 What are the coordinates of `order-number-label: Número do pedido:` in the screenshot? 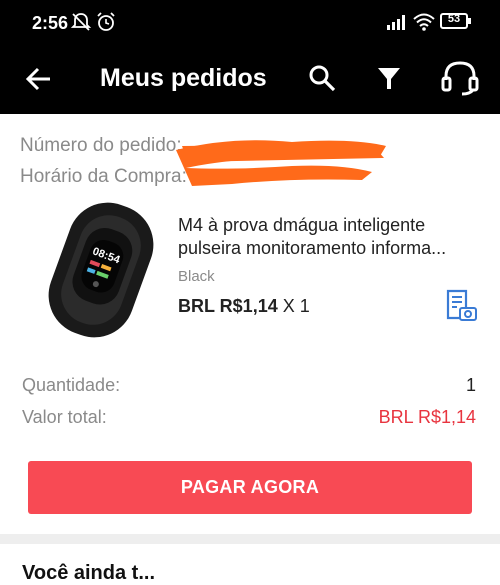 It's located at (101, 145).